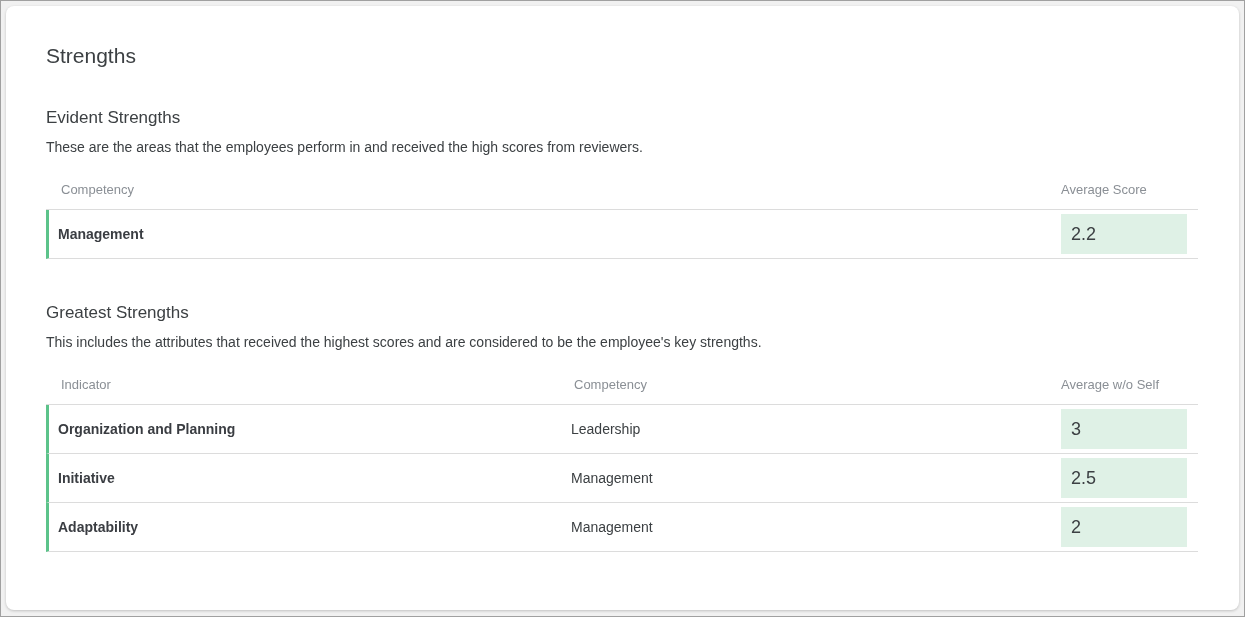  I want to click on table-cell-text: Adaptability, so click(99, 527).